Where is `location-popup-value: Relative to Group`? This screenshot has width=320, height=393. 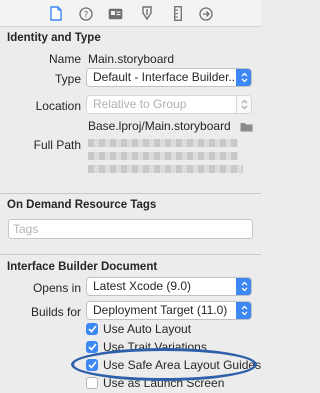 location-popup-value: Relative to Group is located at coordinates (140, 104).